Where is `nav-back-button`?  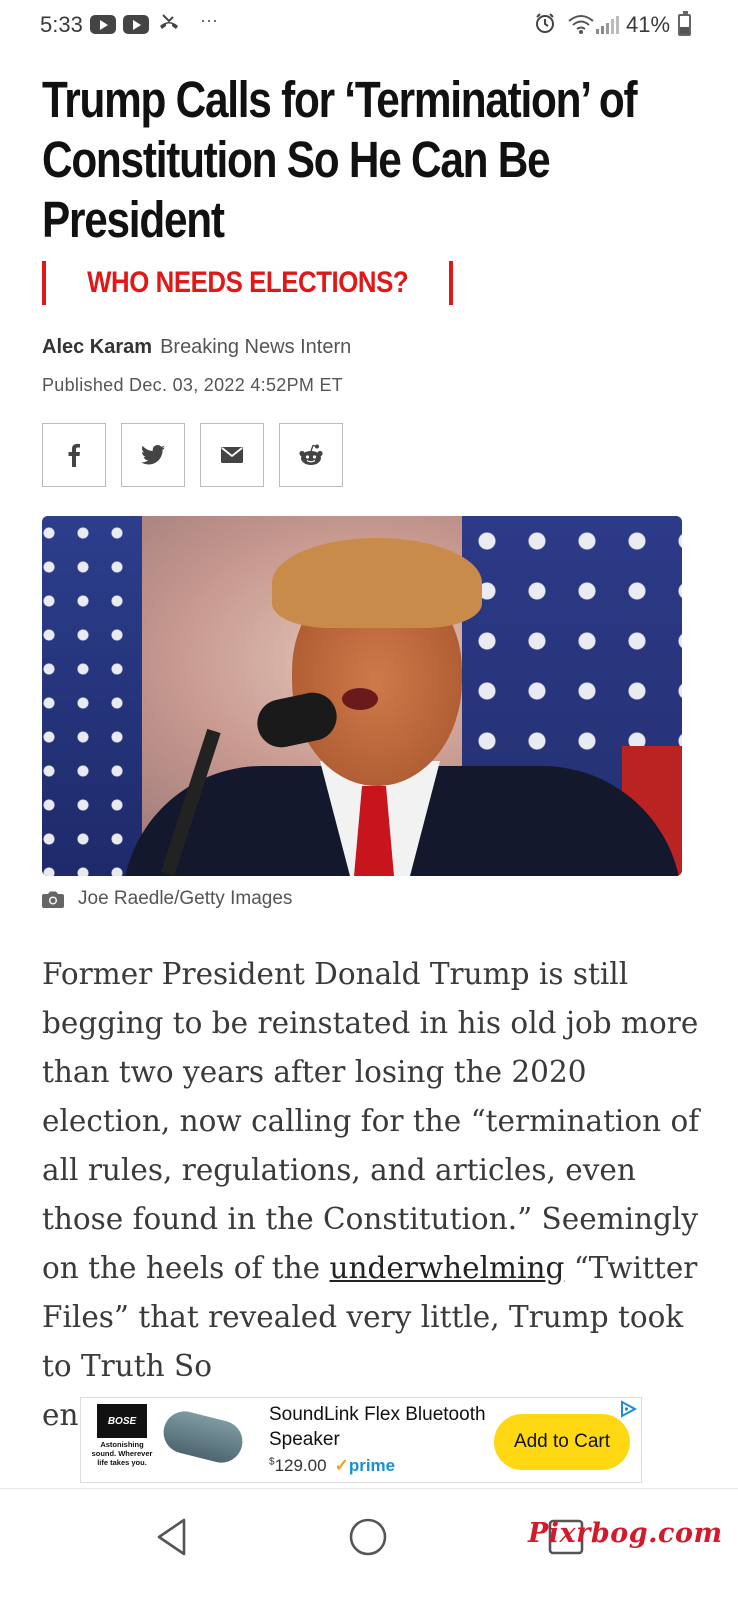 nav-back-button is located at coordinates (172, 1537).